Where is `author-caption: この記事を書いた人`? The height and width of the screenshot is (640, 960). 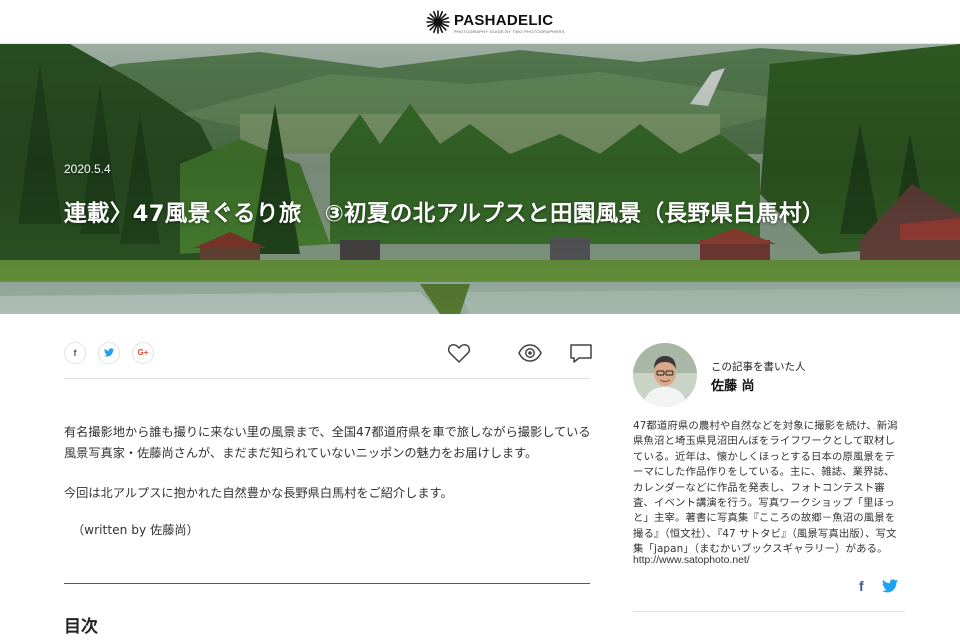 author-caption: この記事を書いた人 is located at coordinates (758, 367).